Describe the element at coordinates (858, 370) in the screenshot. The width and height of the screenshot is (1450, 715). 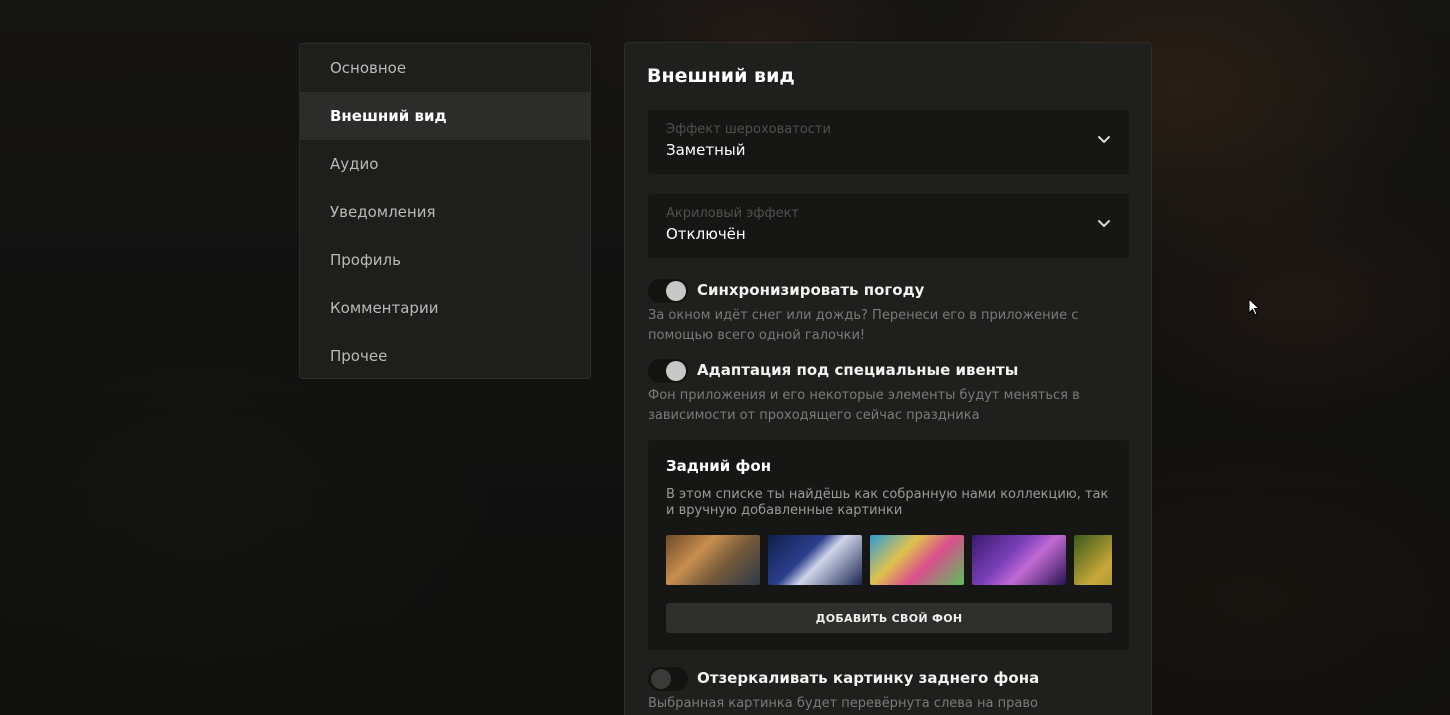
I see `special-events-title: Адаптация под специальные ивенты` at that location.